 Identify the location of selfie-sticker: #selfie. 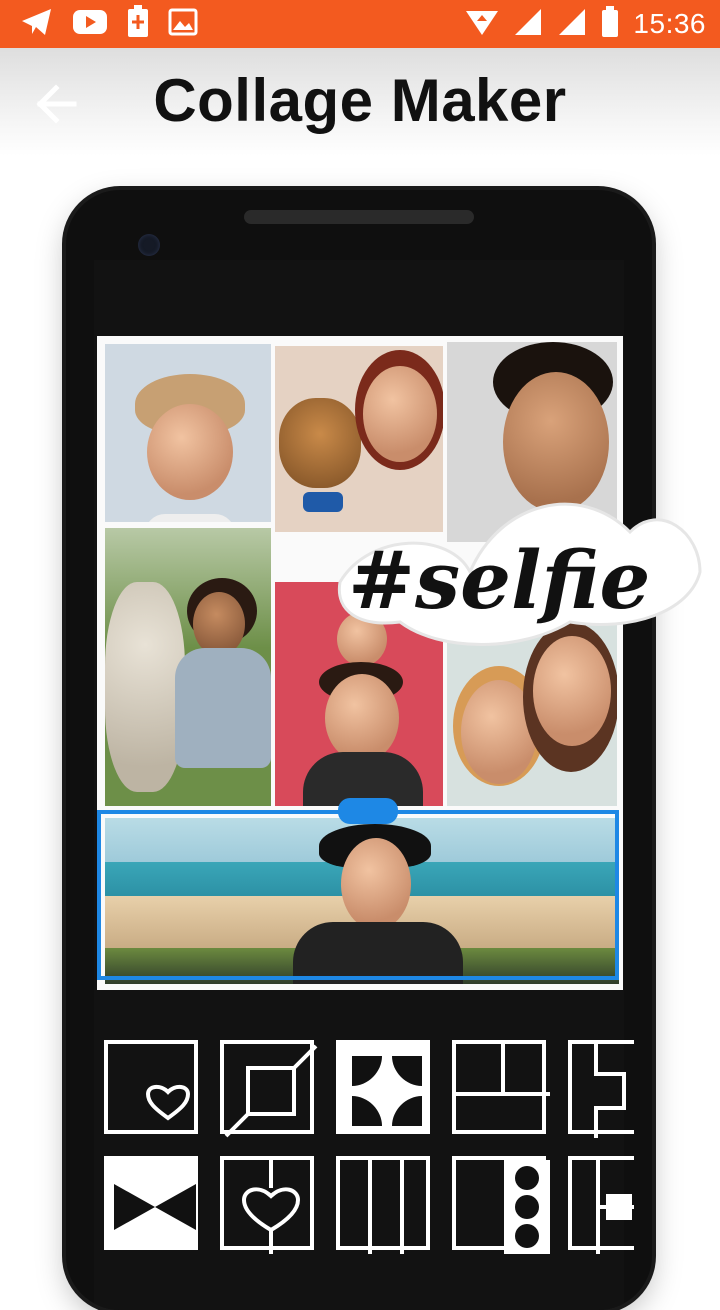
(520, 567).